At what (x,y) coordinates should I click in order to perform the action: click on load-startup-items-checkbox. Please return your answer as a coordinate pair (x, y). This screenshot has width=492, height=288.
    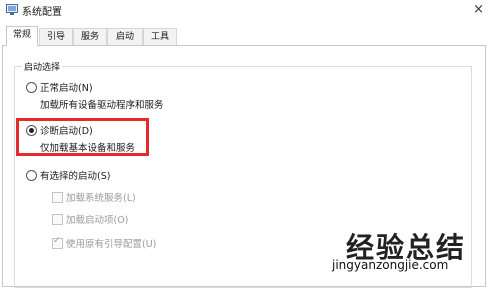
    Looking at the image, I should click on (57, 219).